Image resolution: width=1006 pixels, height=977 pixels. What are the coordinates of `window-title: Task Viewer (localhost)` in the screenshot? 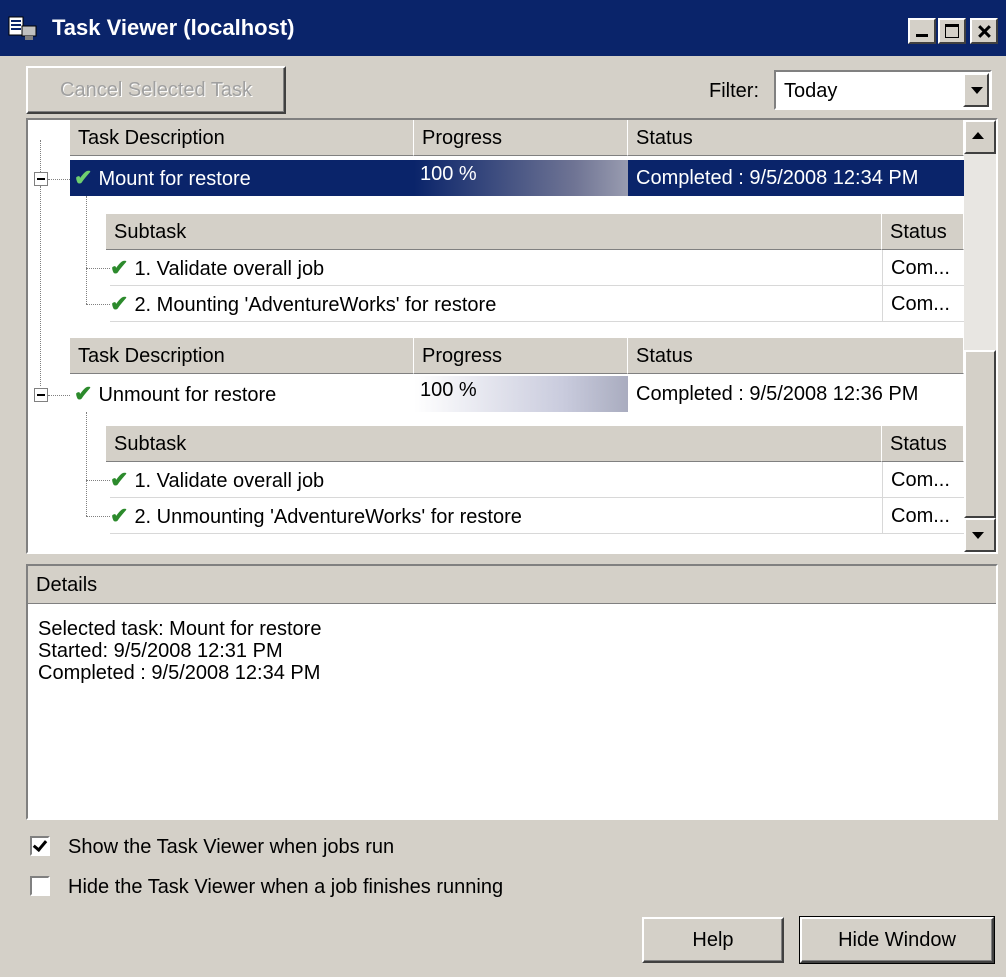 It's located at (173, 27).